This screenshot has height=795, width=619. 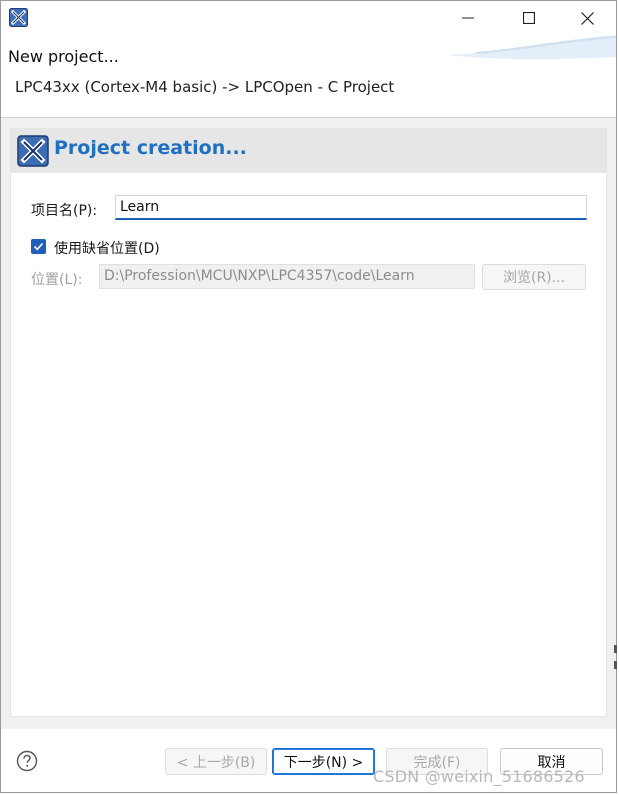 What do you see at coordinates (33, 151) in the screenshot?
I see `project-x-icon` at bounding box center [33, 151].